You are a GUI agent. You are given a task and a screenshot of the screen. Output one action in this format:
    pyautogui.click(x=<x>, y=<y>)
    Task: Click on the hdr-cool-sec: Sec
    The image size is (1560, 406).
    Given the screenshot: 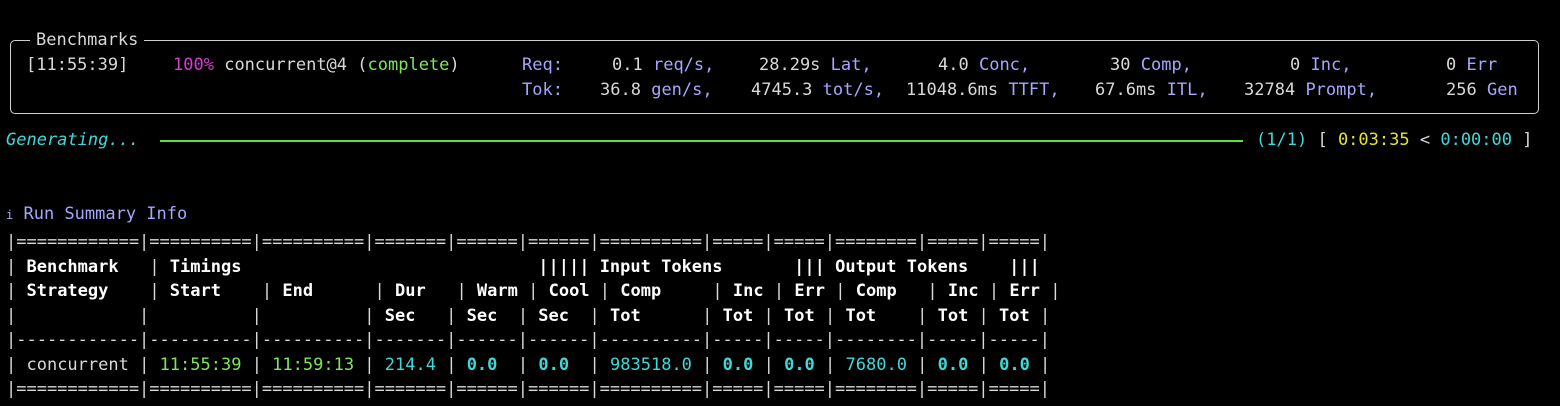 What is the action you would take?
    pyautogui.click(x=564, y=315)
    